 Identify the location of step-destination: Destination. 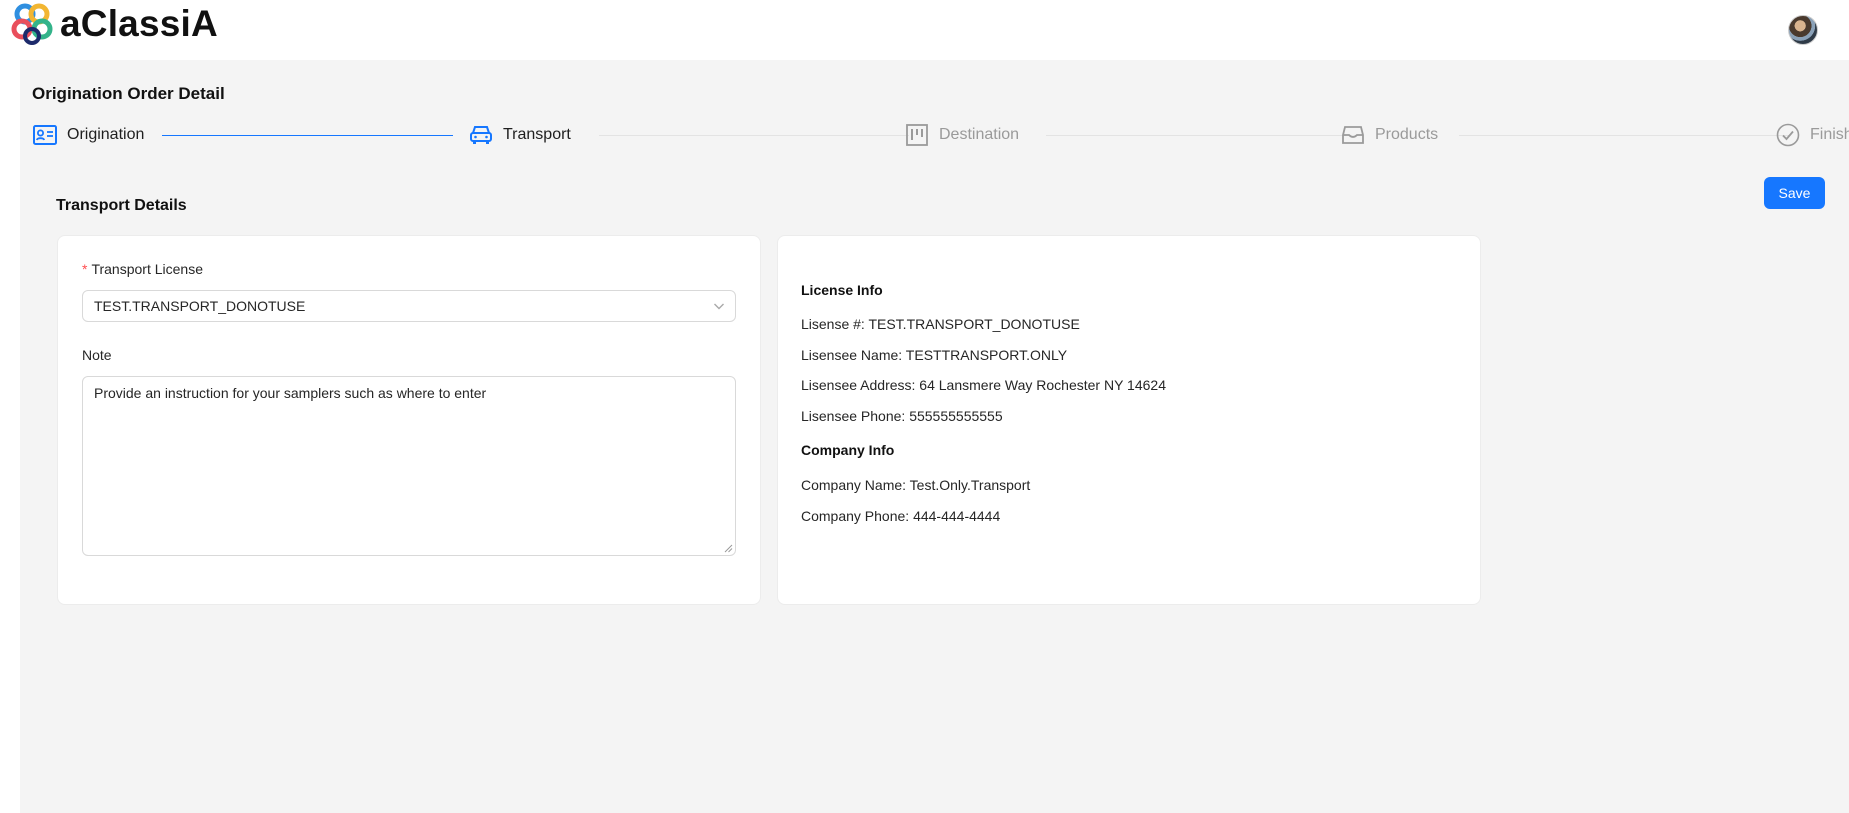
(961, 135).